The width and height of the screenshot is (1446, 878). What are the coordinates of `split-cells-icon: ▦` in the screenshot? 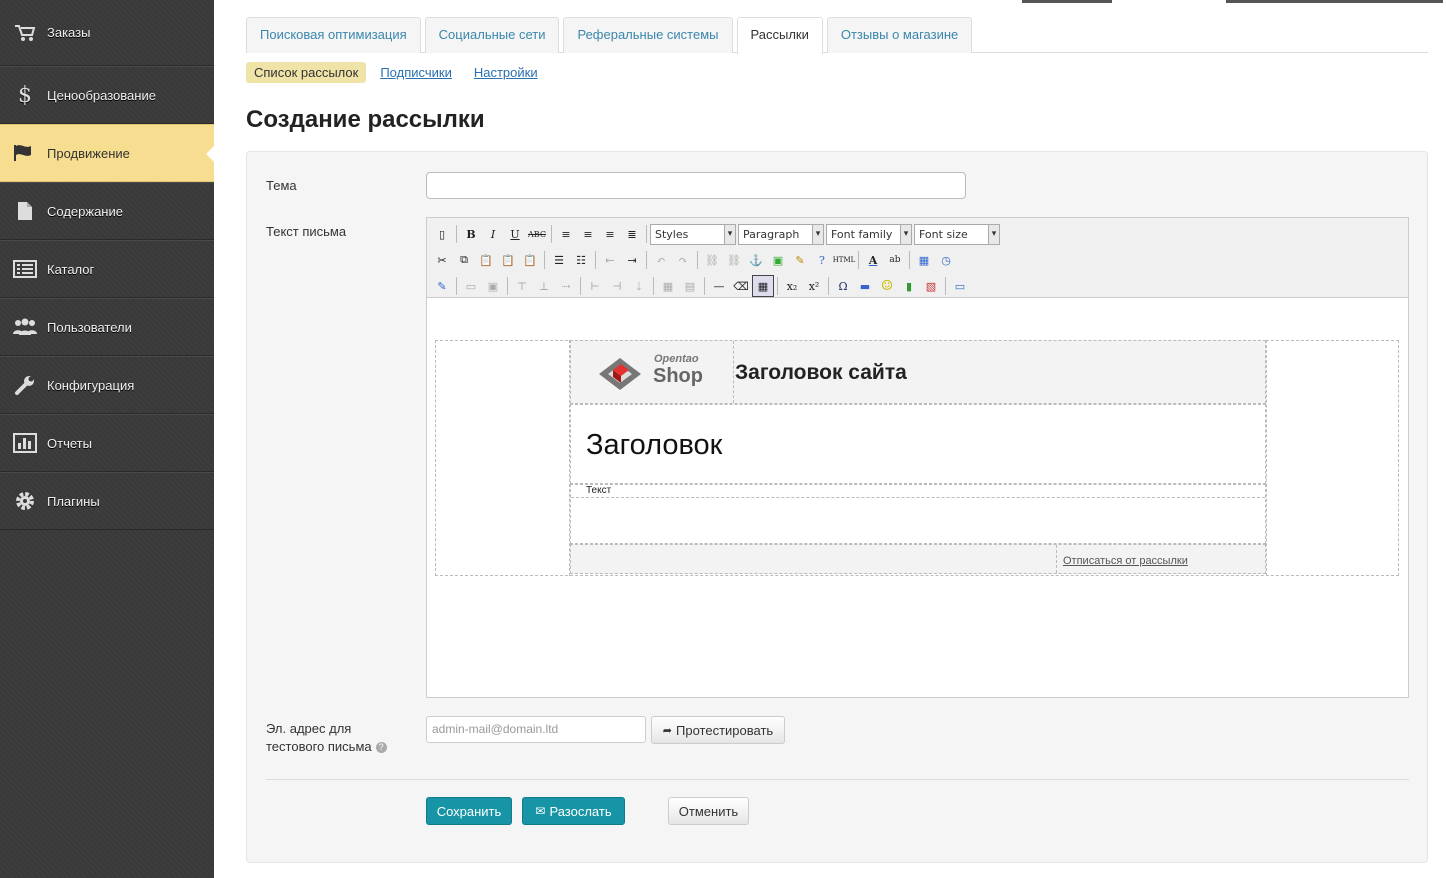 It's located at (668, 286).